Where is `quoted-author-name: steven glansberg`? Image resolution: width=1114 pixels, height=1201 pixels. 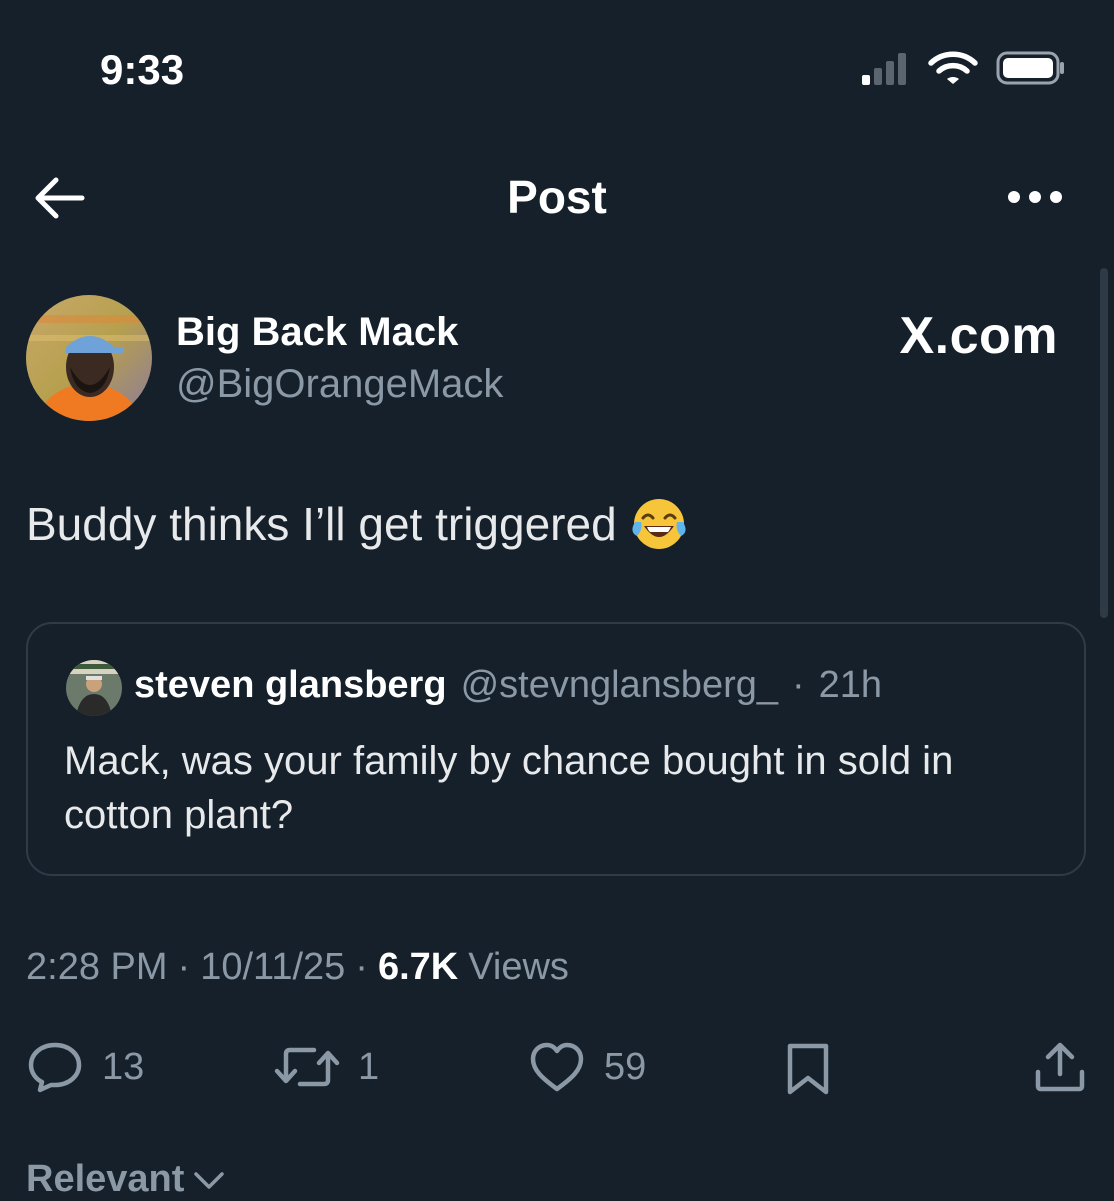
quoted-author-name: steven glansberg is located at coordinates (290, 685).